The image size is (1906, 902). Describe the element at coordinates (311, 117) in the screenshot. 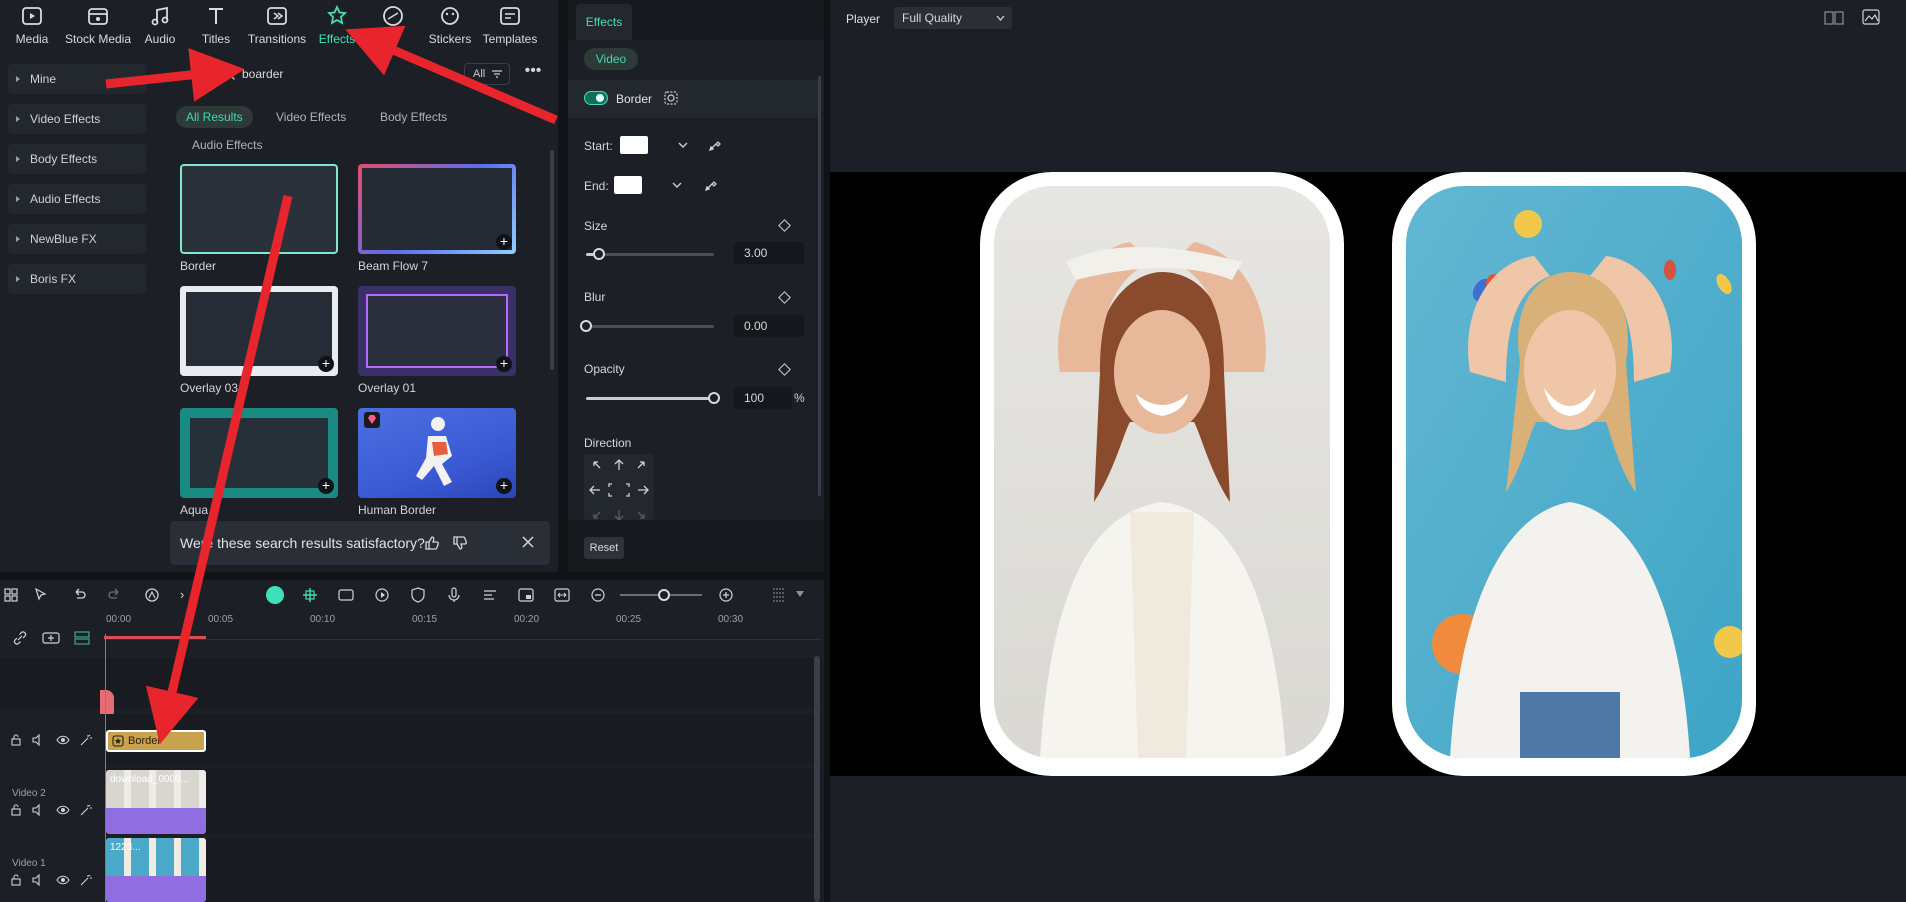

I see `chip-video-effects: Video Effects` at that location.